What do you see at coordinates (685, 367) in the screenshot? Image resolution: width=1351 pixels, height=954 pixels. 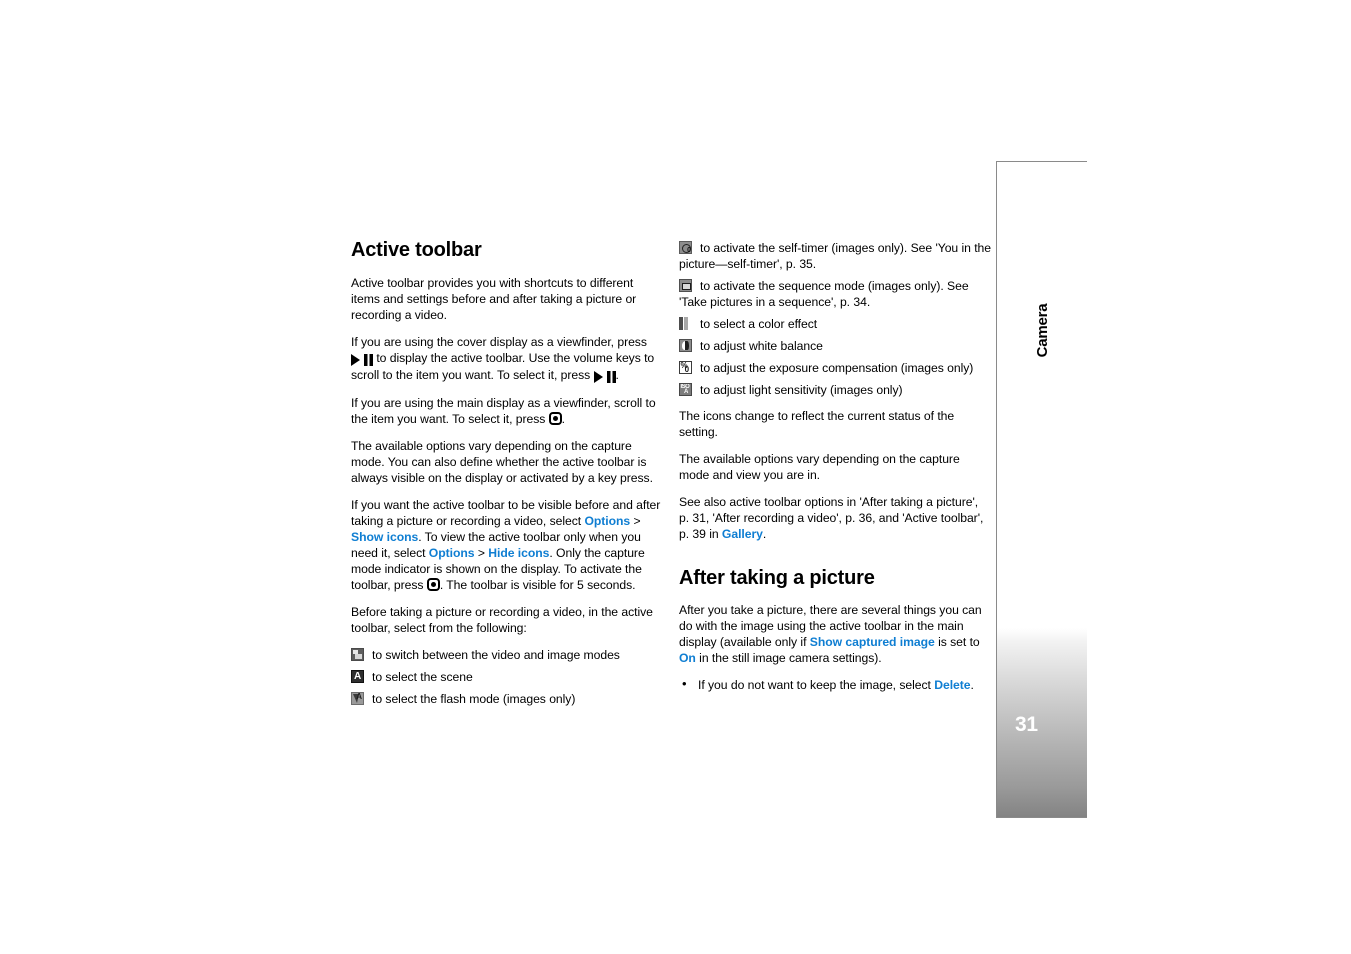 I see `exposure-compensation-icon: % 0` at bounding box center [685, 367].